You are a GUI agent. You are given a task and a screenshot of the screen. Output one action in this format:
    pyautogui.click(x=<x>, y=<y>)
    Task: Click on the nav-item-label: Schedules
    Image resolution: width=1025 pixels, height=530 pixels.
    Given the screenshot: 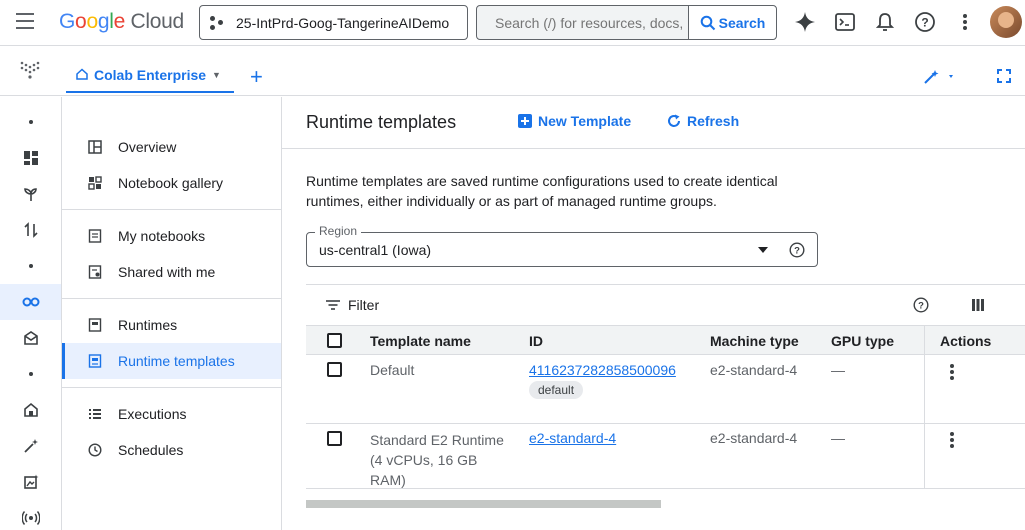 What is the action you would take?
    pyautogui.click(x=151, y=450)
    